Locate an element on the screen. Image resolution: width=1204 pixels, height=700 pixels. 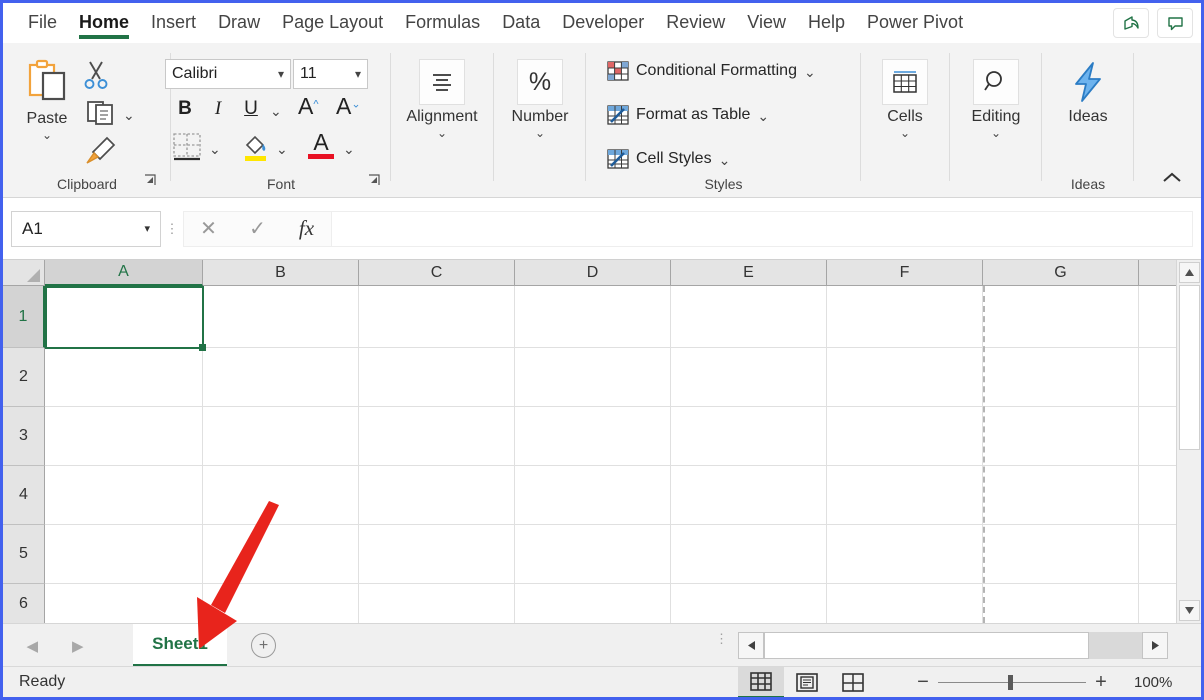
underline-button: U is located at coordinates (251, 109).